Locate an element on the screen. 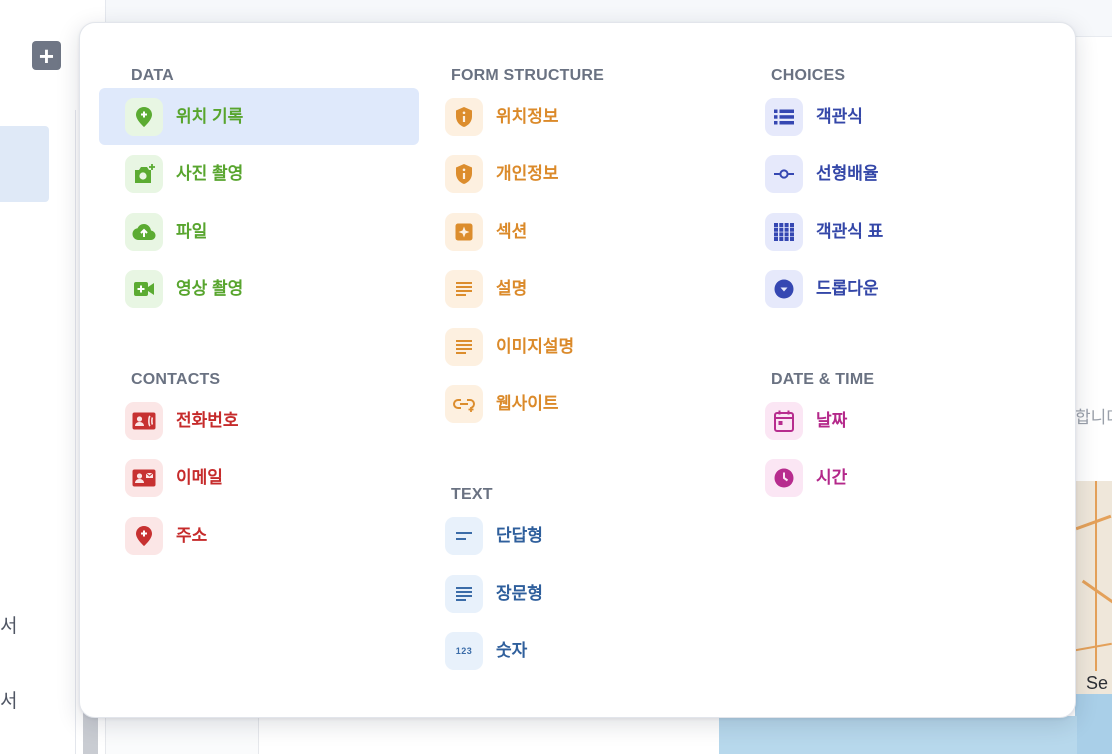 This screenshot has width=1112, height=754. map-view: Se is located at coordinates (1093, 617).